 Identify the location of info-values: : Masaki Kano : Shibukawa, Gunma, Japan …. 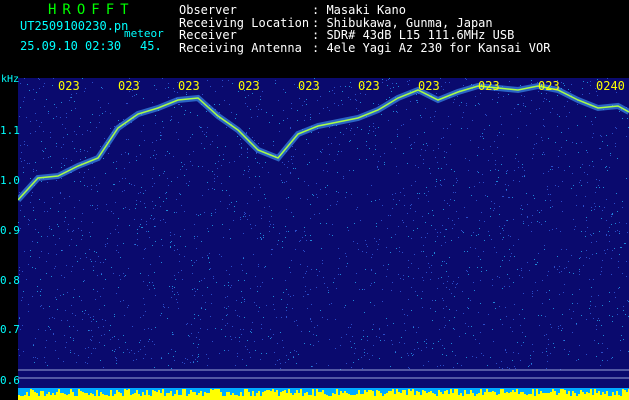
(431, 29).